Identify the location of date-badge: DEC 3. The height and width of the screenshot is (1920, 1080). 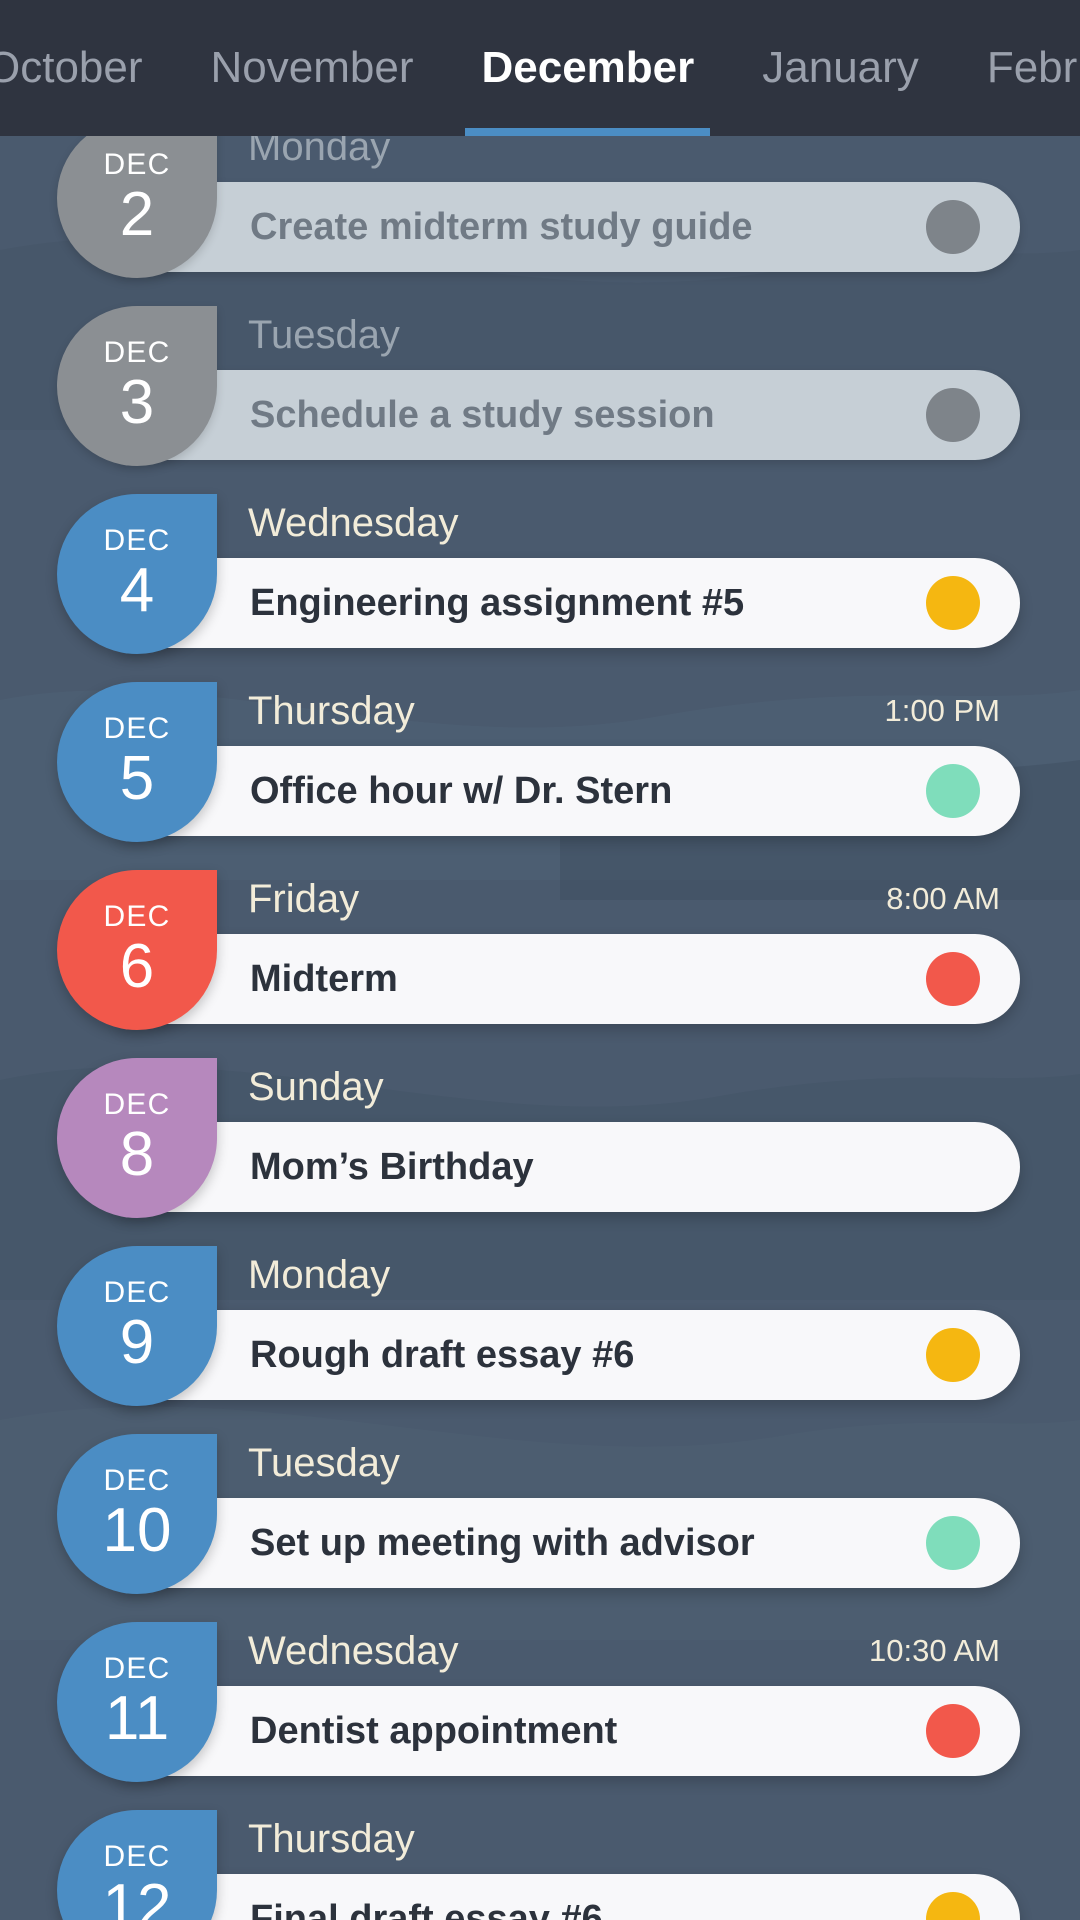
(137, 386).